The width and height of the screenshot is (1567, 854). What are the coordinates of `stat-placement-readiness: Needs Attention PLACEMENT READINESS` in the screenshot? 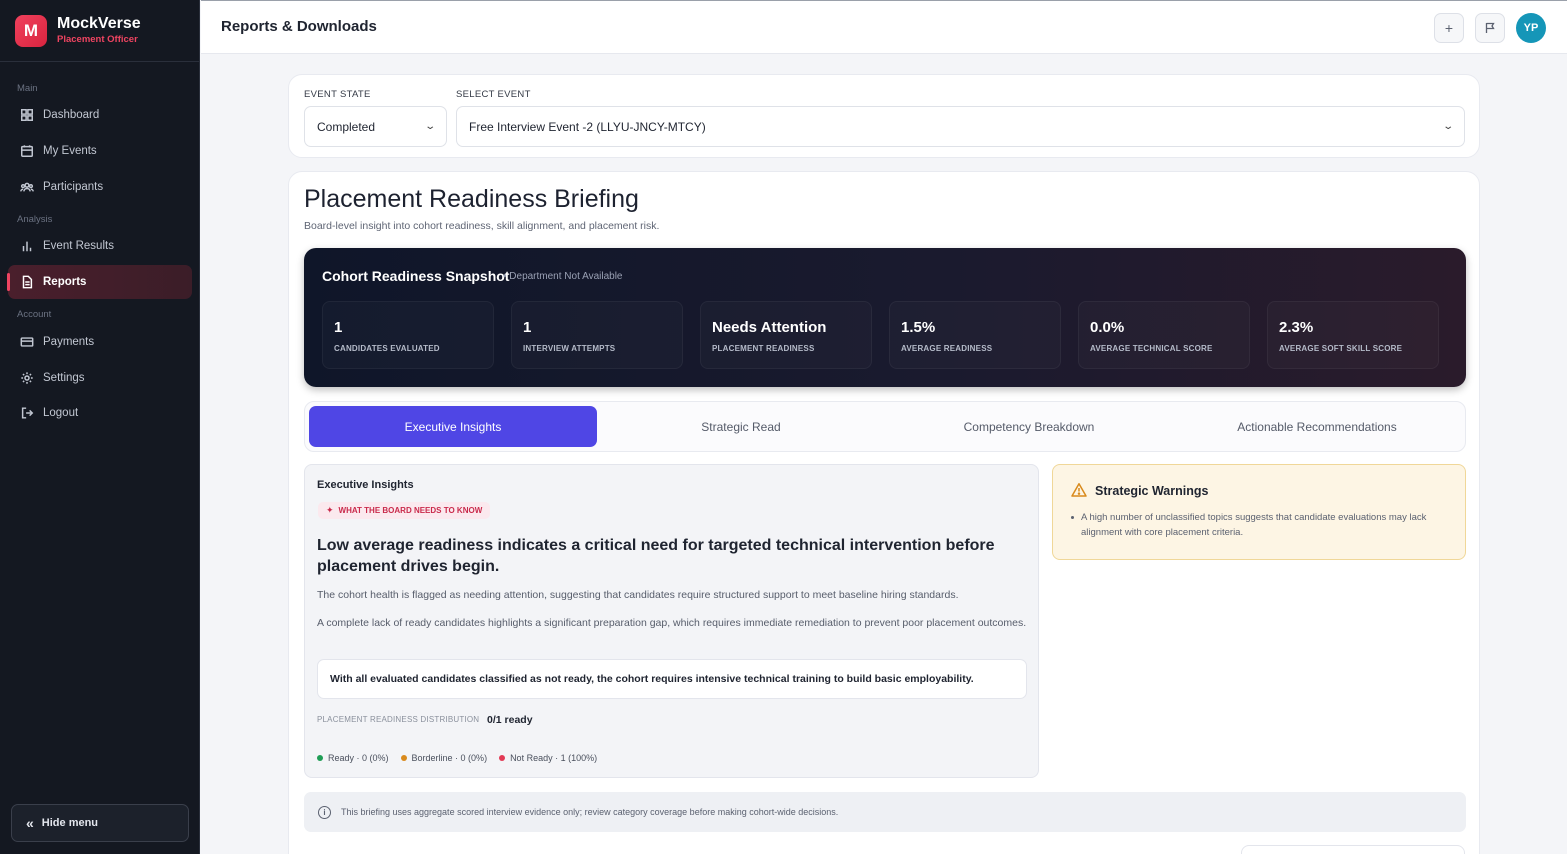 It's located at (786, 335).